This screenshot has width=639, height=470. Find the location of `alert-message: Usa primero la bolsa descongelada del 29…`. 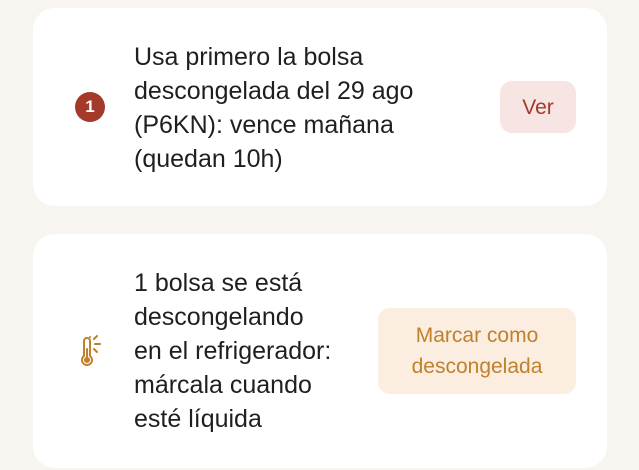

alert-message: Usa primero la bolsa descongelada del 29… is located at coordinates (274, 108).